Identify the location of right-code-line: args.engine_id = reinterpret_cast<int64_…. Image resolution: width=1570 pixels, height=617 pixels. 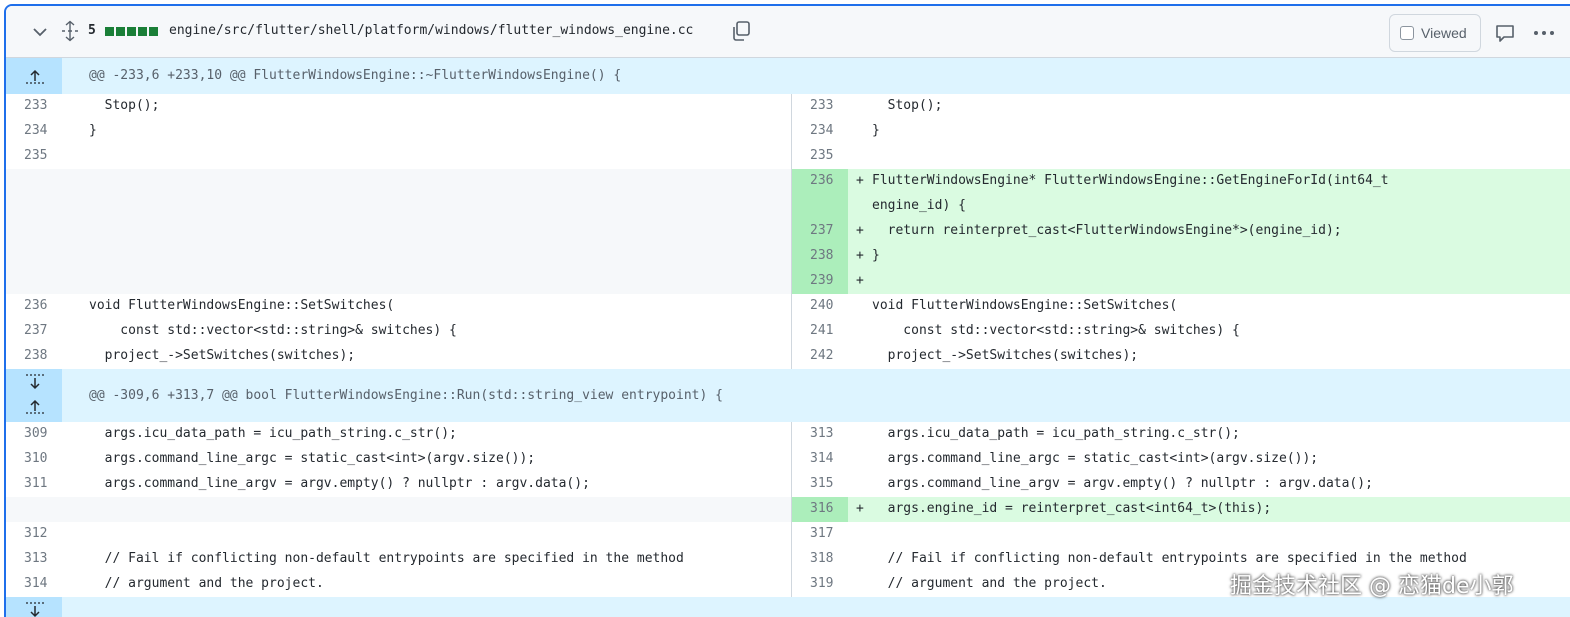
(1072, 508).